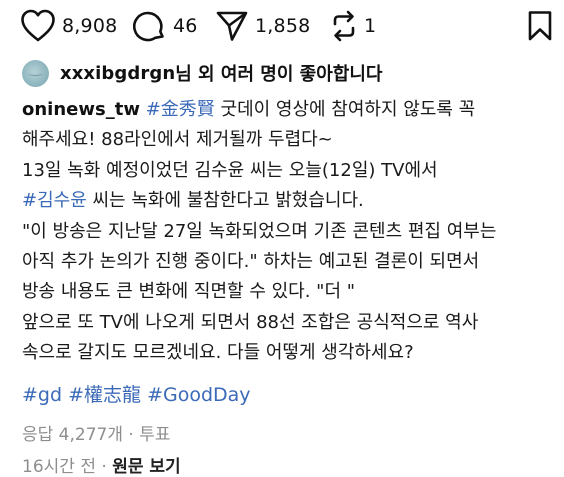  I want to click on post-meta-row: 16시간 전 · 원문 보기, so click(101, 464).